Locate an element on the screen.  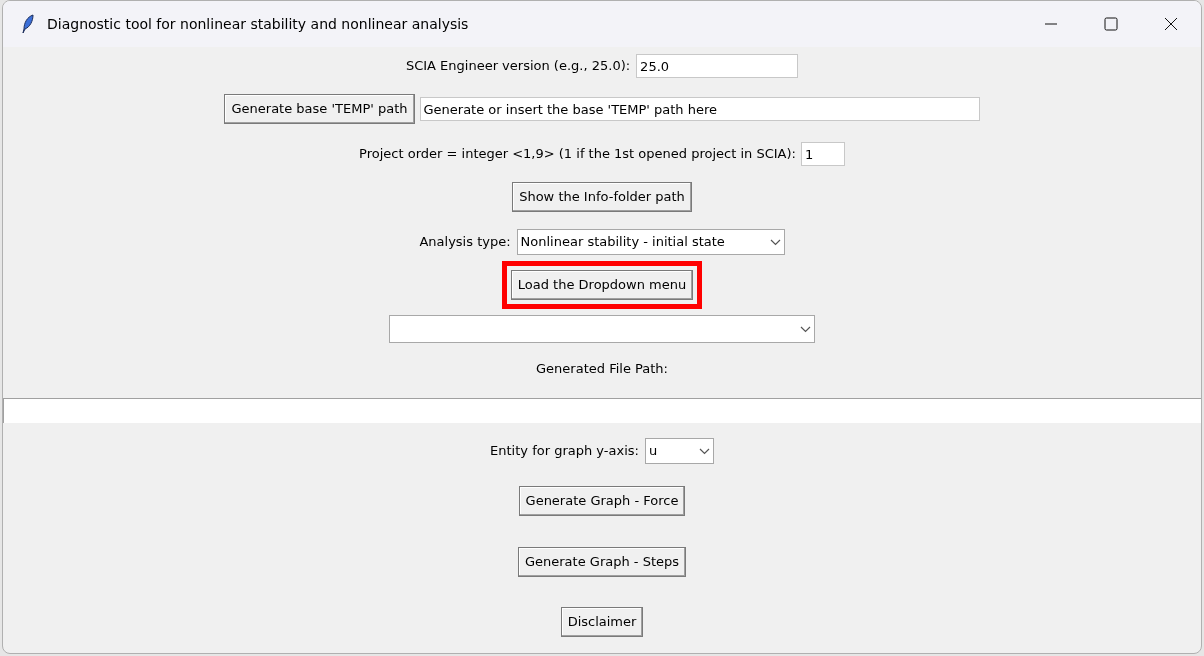
generate-temp-path-button: Generate base 'TEMP' path is located at coordinates (319, 109).